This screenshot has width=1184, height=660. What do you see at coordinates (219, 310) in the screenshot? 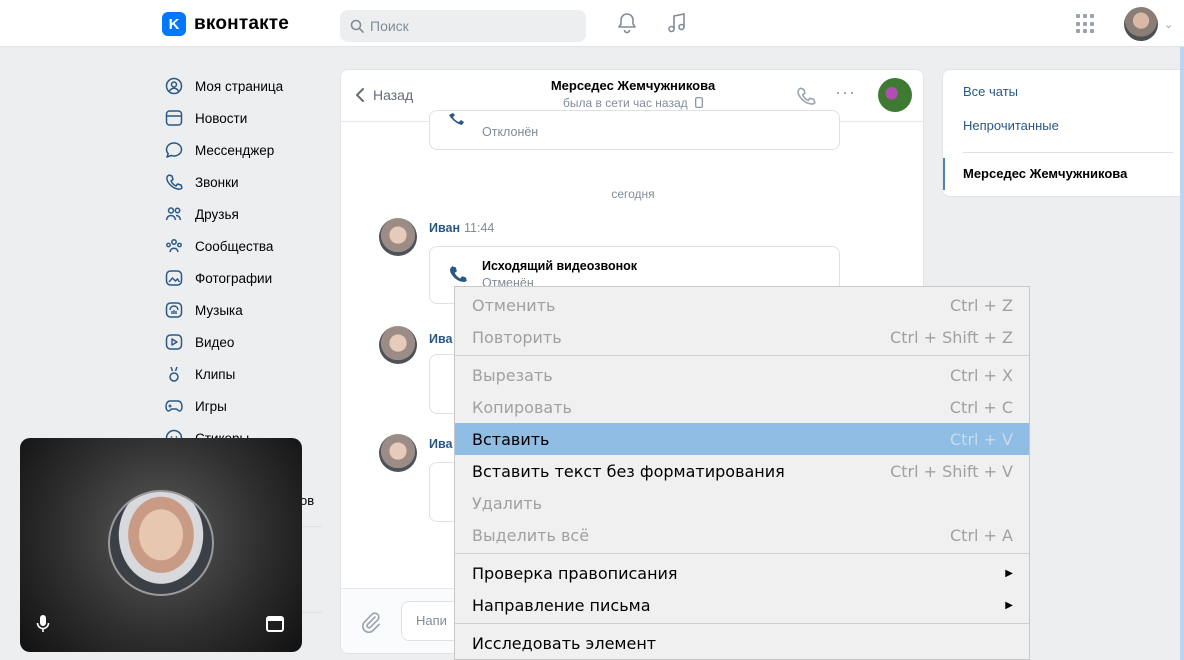
I see `sidebar-item-label: Музыка` at bounding box center [219, 310].